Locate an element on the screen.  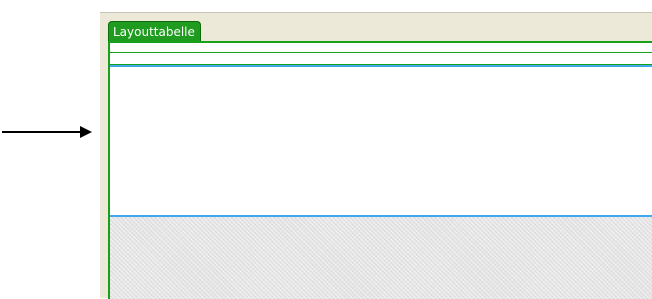
arrow-right-icon is located at coordinates (47, 132).